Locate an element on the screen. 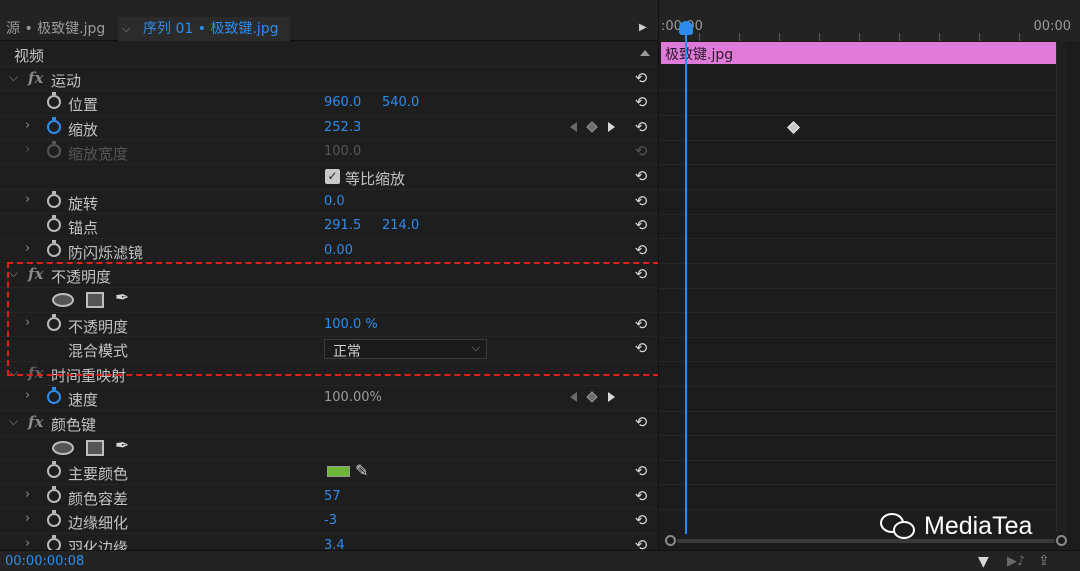 The width and height of the screenshot is (1080, 571). play-audio-icon: ▶♪ is located at coordinates (1016, 561).